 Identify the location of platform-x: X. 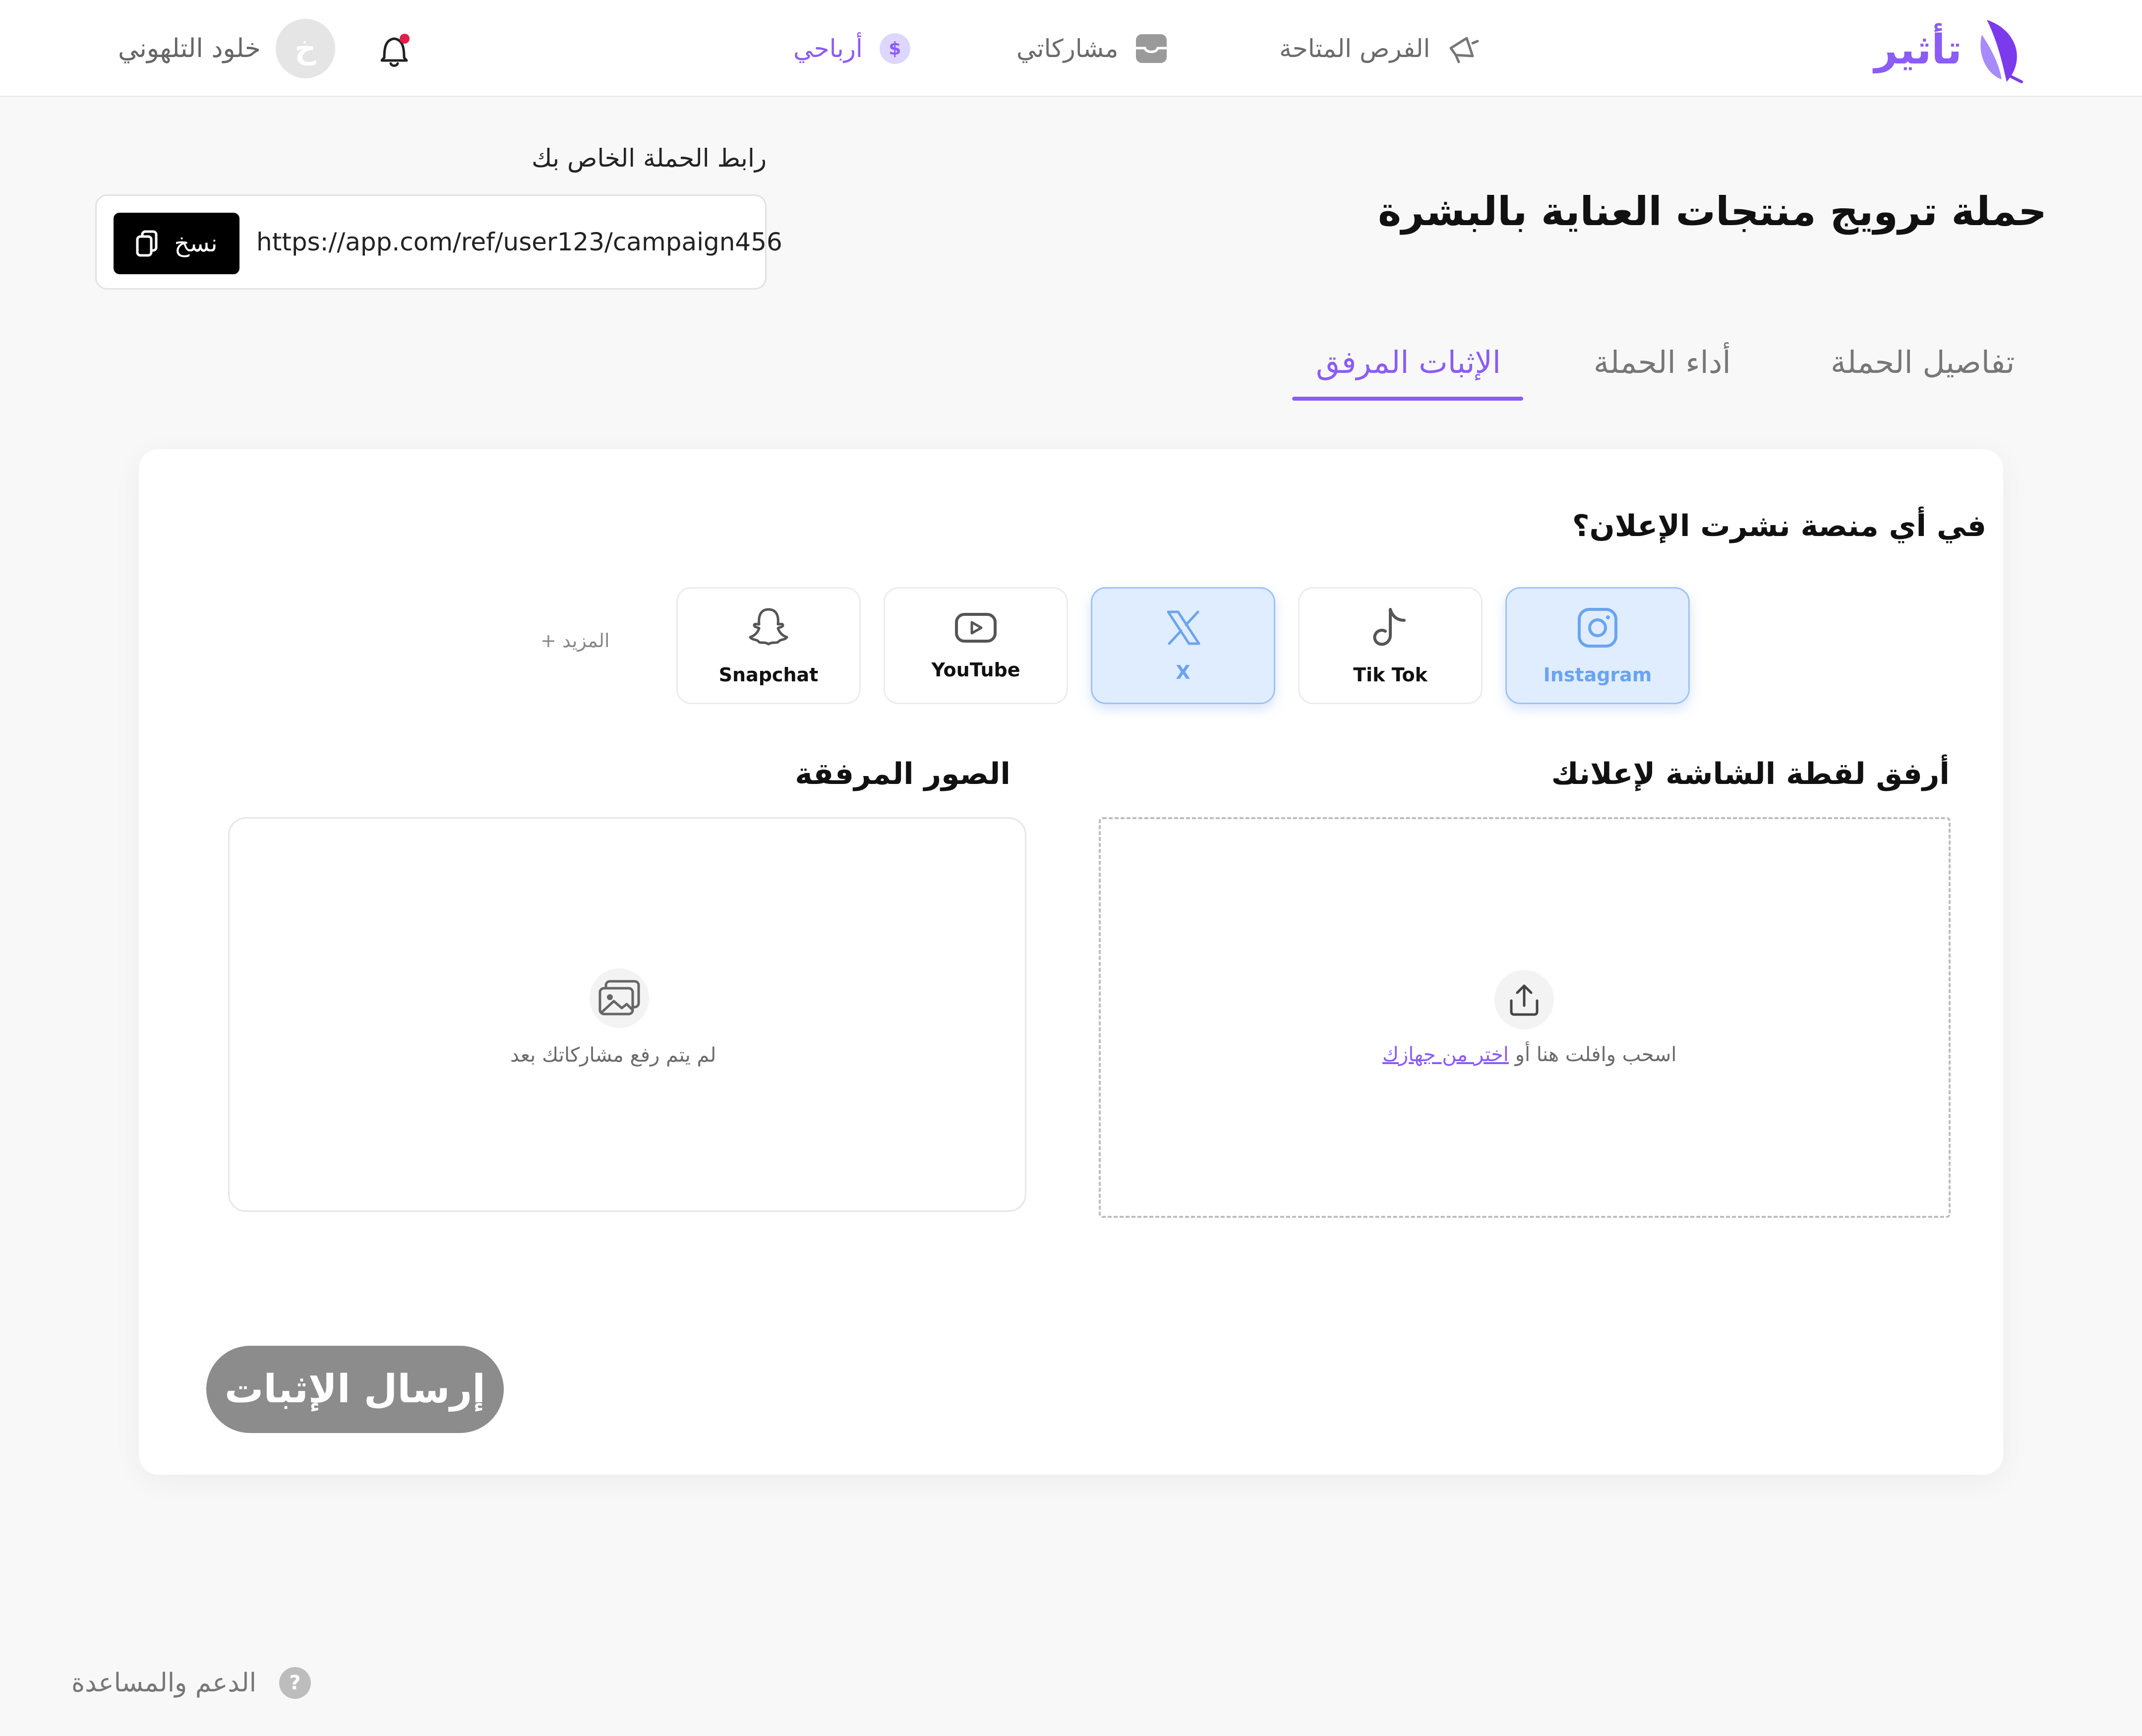
(1183, 645).